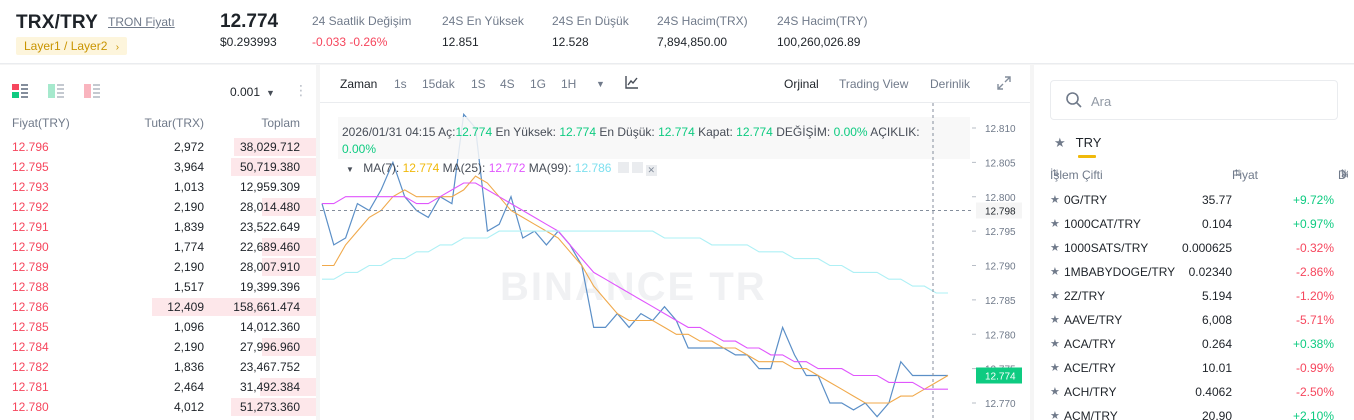 This screenshot has width=1354, height=420. I want to click on category-badge: Layer1 / Layer2 ›, so click(72, 46).